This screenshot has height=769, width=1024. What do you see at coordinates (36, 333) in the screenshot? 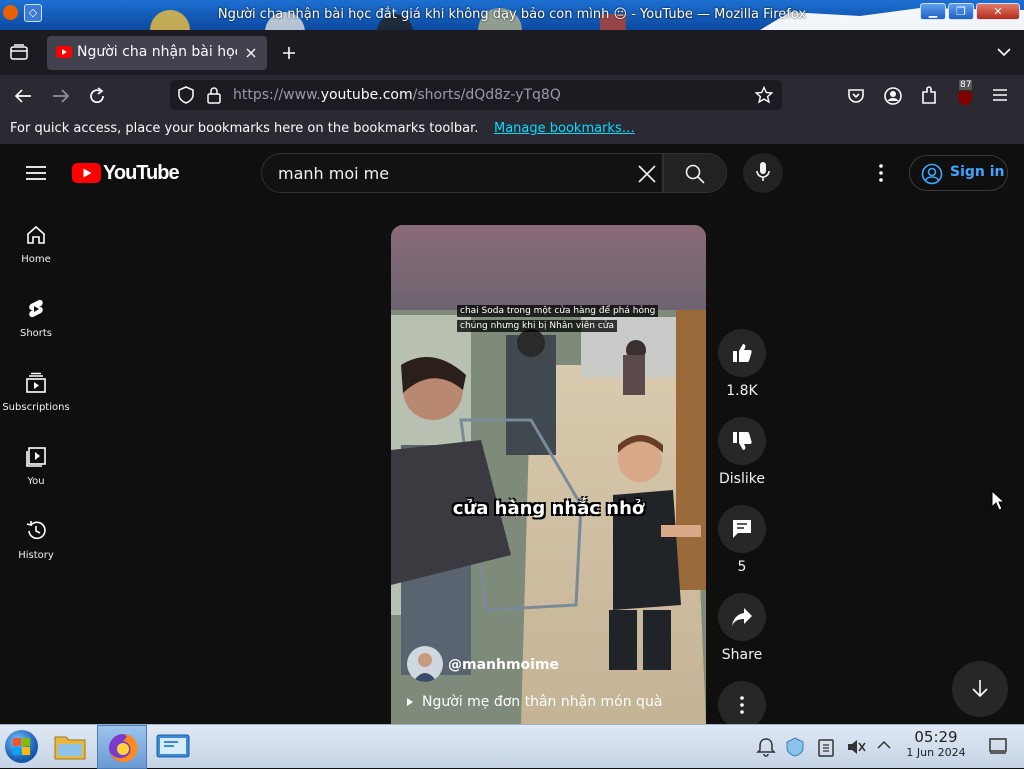
I see `nav-shorts-label: Shorts` at bounding box center [36, 333].